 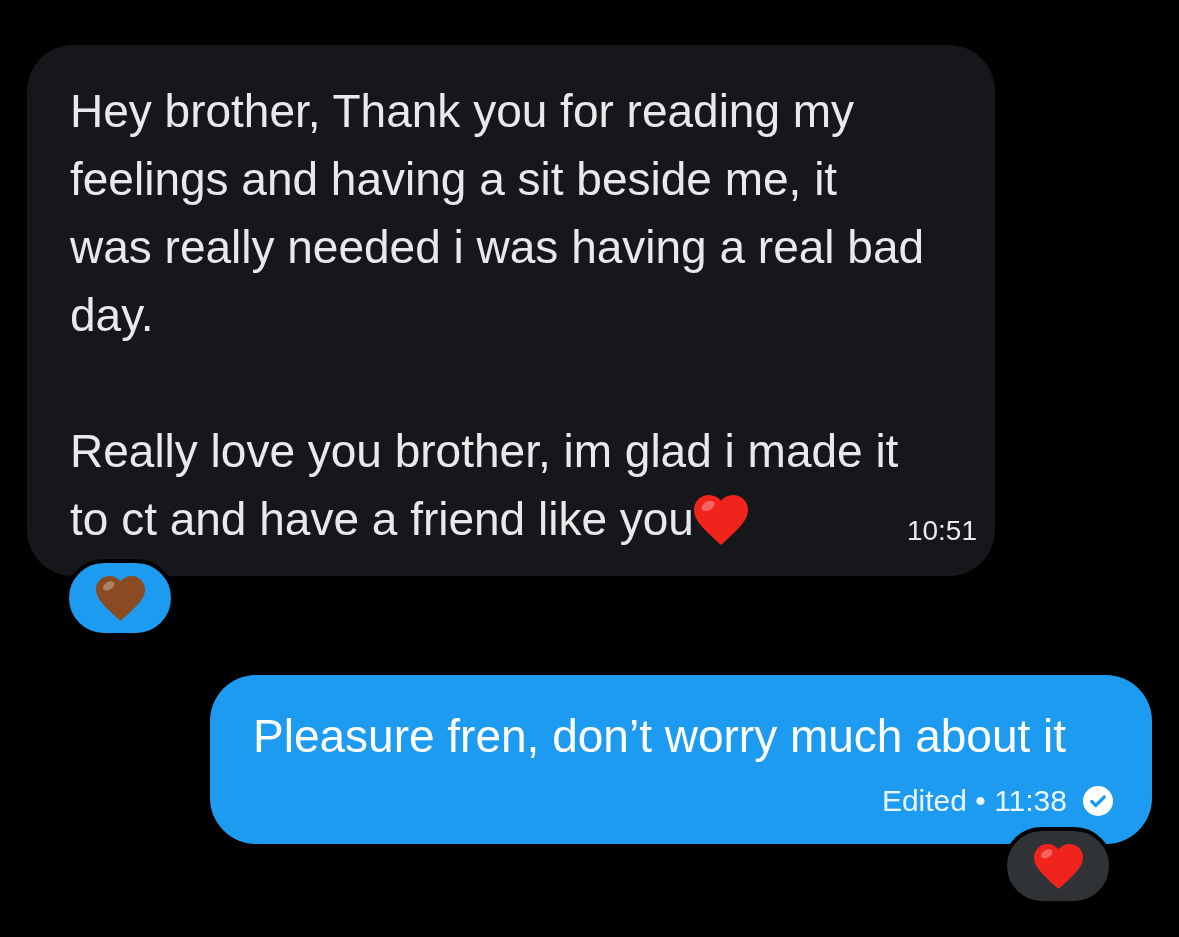 I want to click on timestamp: 10:51, so click(x=941, y=531).